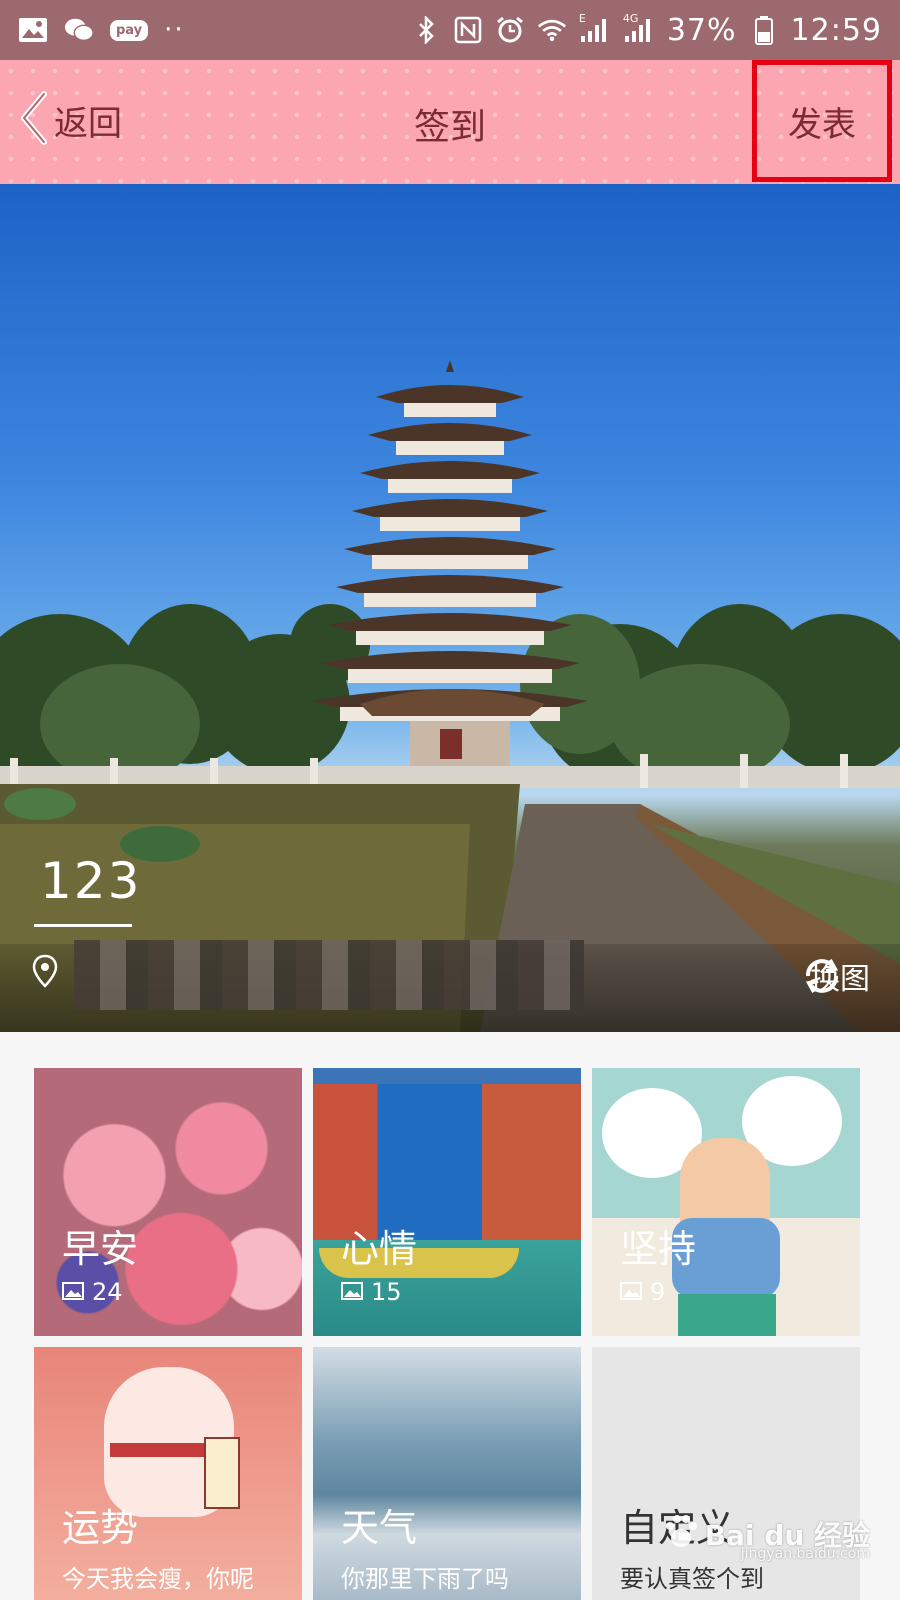 The height and width of the screenshot is (1600, 900). What do you see at coordinates (425, 1579) in the screenshot?
I see `template-subtitle: 你那里下雨了吗` at bounding box center [425, 1579].